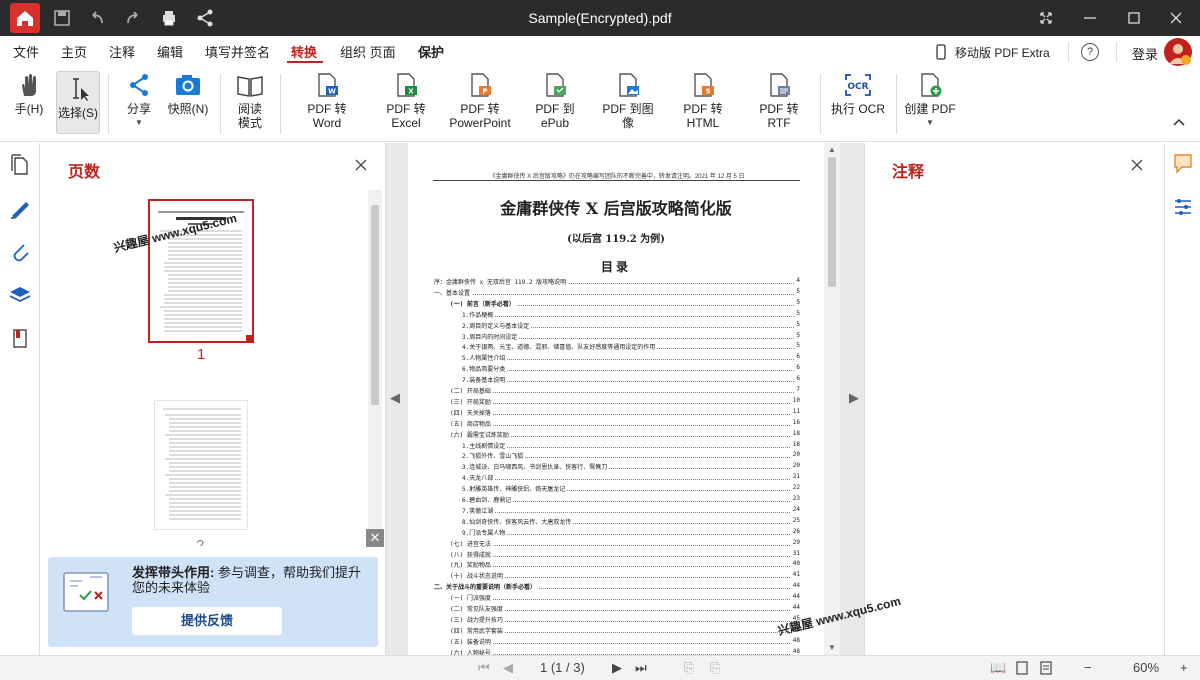  Describe the element at coordinates (616, 467) in the screenshot. I see `toc-entry: 3.连城诀、白马啸西风、书剑恩仇录、侠客行、鸳鸯刀 20` at that location.